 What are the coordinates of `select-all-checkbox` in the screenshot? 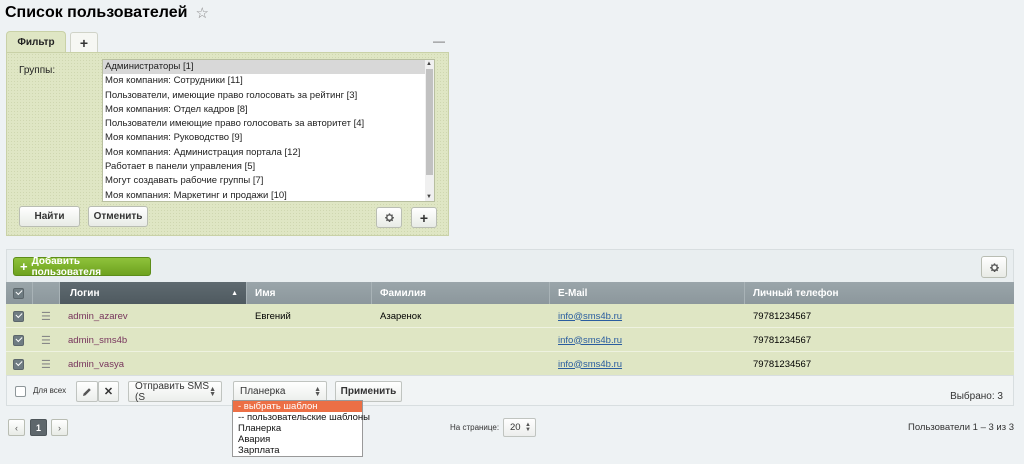 It's located at (18, 293).